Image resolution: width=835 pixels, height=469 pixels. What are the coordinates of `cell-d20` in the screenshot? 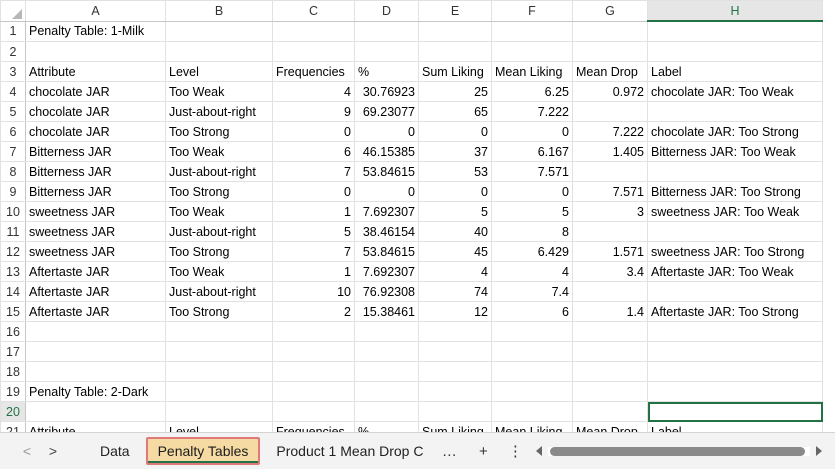 It's located at (386, 411).